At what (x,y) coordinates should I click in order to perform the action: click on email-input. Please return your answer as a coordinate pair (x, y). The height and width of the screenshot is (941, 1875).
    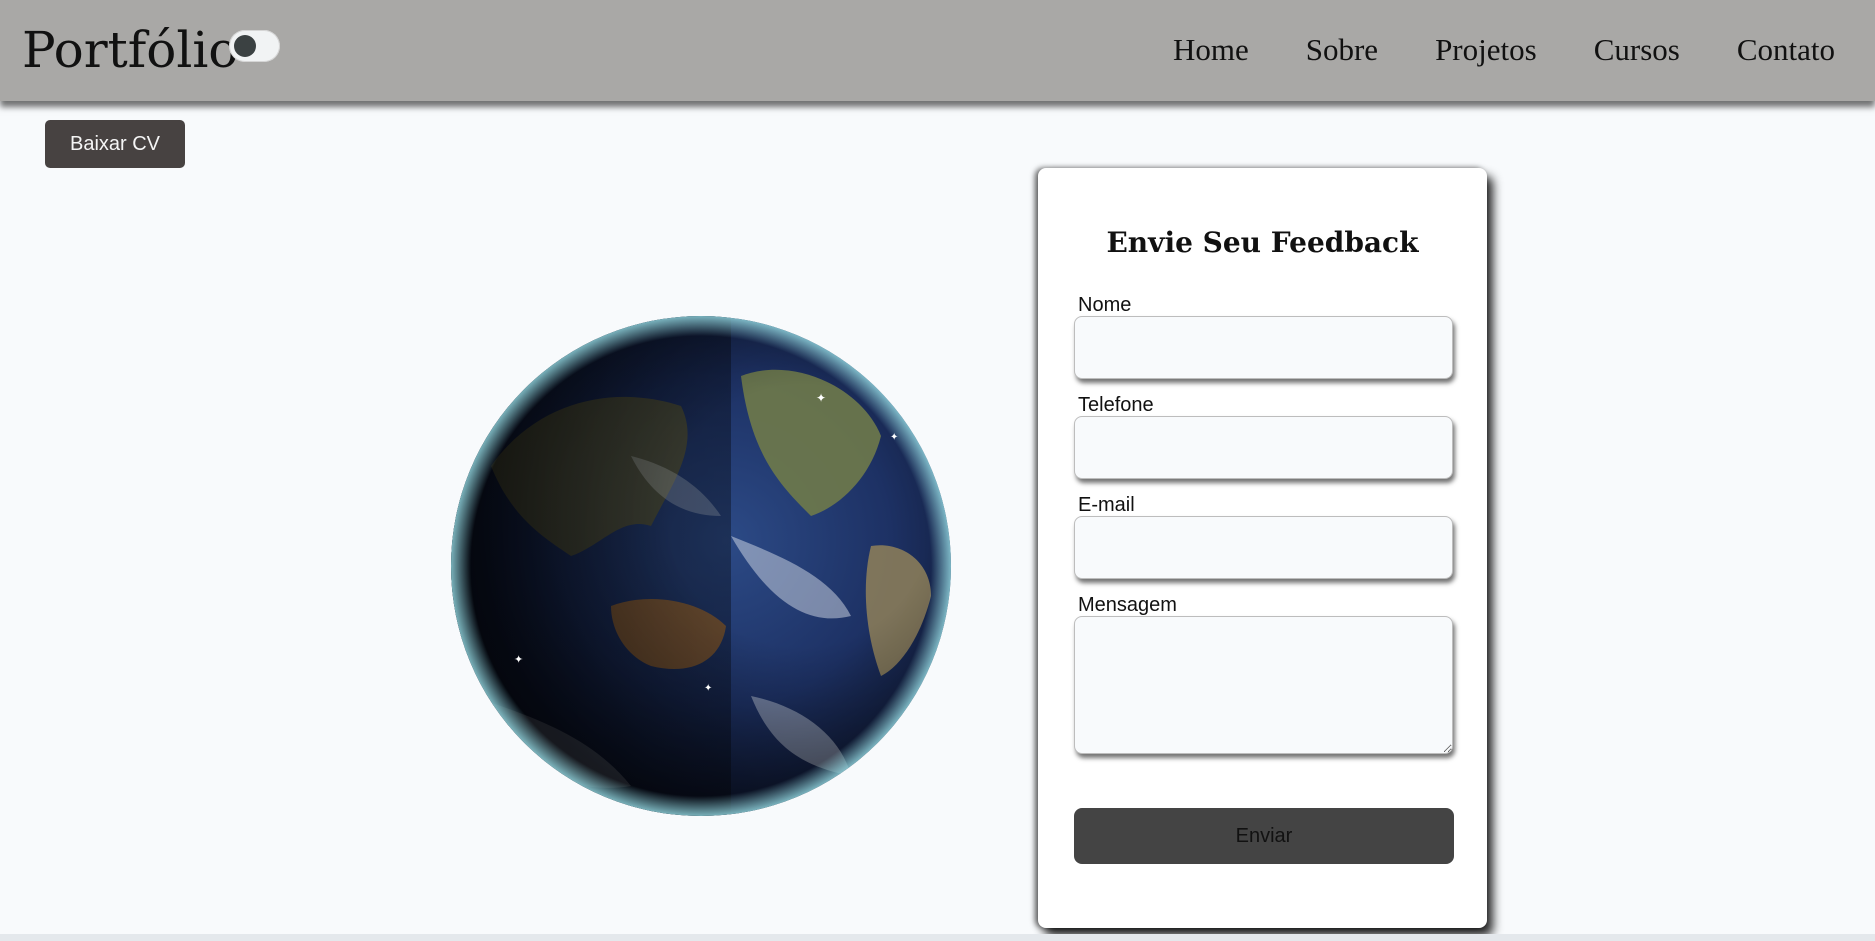
    Looking at the image, I should click on (1263, 547).